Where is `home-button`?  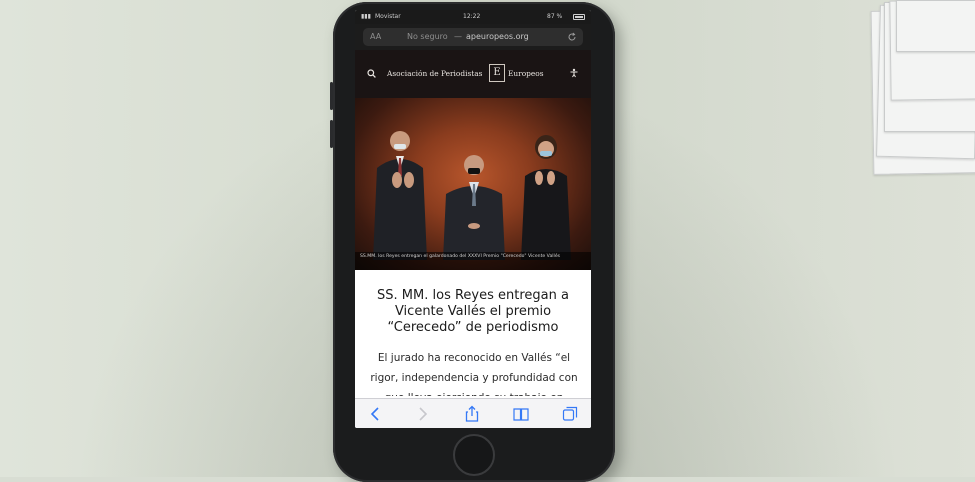
home-button is located at coordinates (474, 455).